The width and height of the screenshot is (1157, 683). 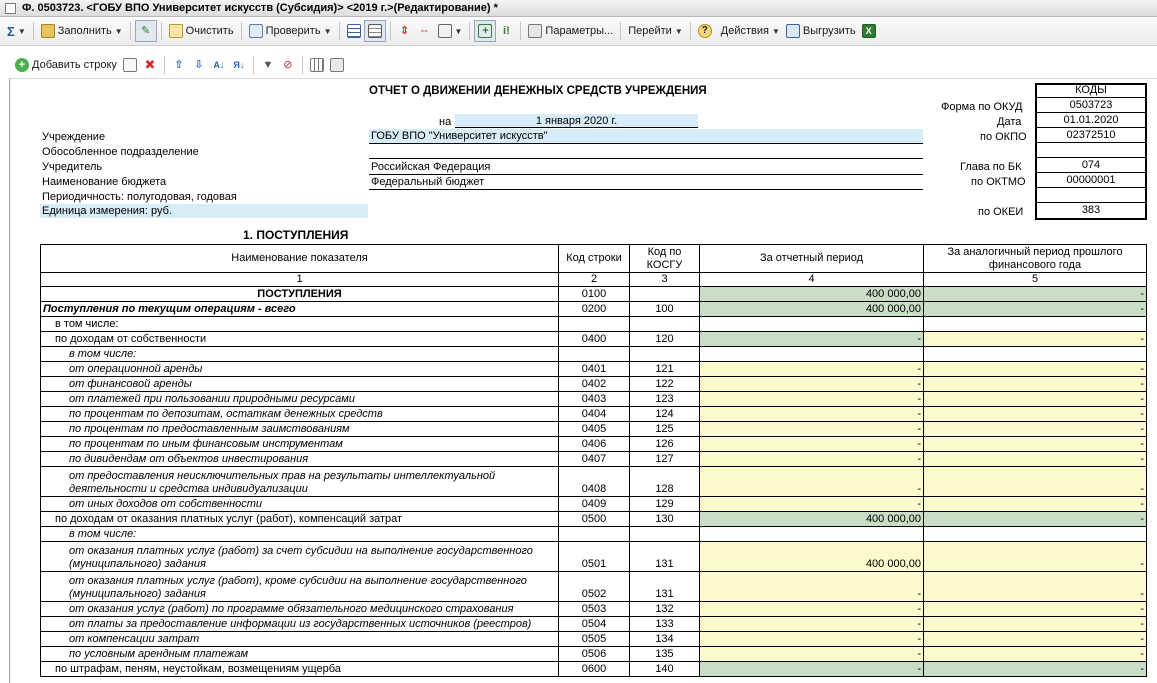 What do you see at coordinates (775, 31) in the screenshot?
I see `chevron-down-icon: ▼` at bounding box center [775, 31].